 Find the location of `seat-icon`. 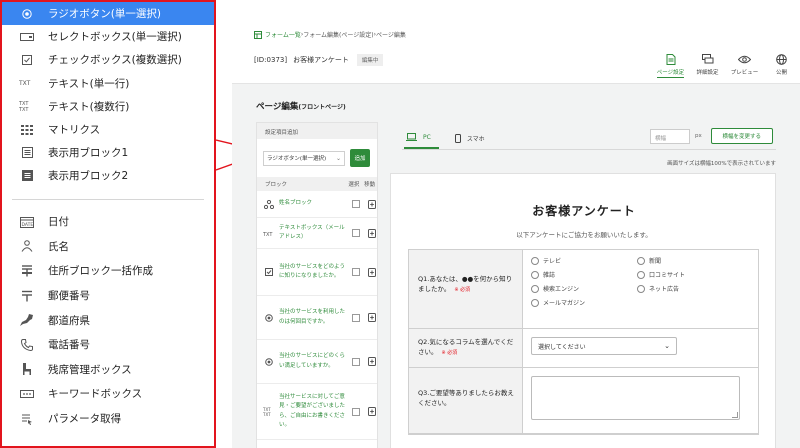

seat-icon is located at coordinates (27, 369).